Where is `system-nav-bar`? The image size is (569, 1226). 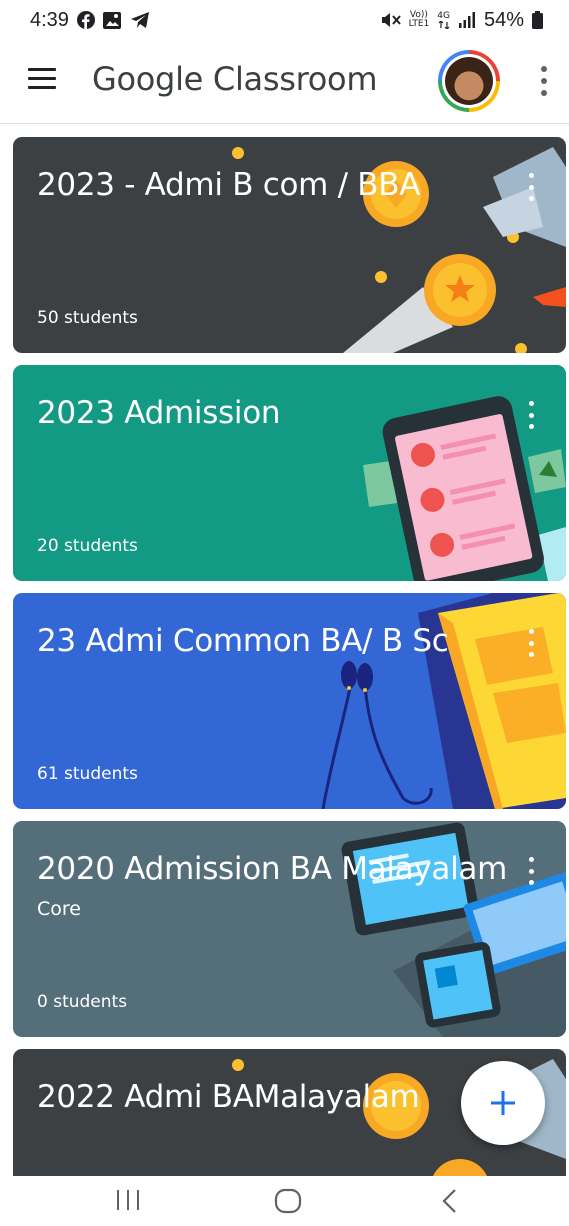
system-nav-bar is located at coordinates (284, 1201).